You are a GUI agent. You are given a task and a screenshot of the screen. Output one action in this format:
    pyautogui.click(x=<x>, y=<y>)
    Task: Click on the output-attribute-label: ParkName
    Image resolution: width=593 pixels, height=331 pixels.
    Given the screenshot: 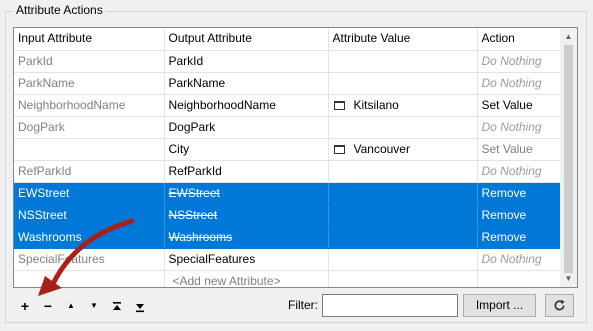 What is the action you would take?
    pyautogui.click(x=197, y=82)
    